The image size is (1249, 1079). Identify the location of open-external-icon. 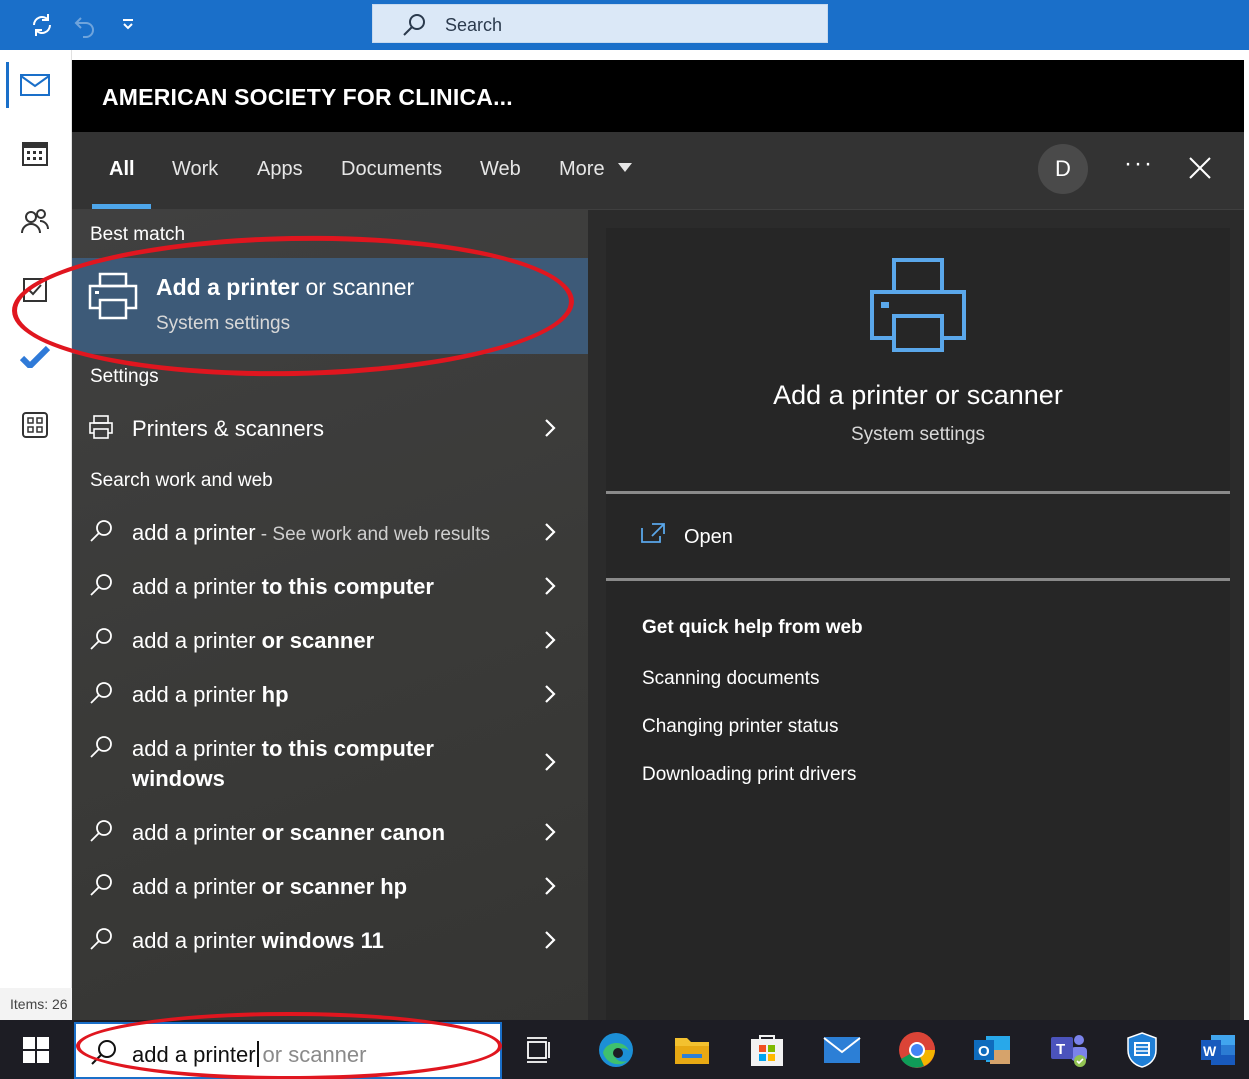
(653, 535).